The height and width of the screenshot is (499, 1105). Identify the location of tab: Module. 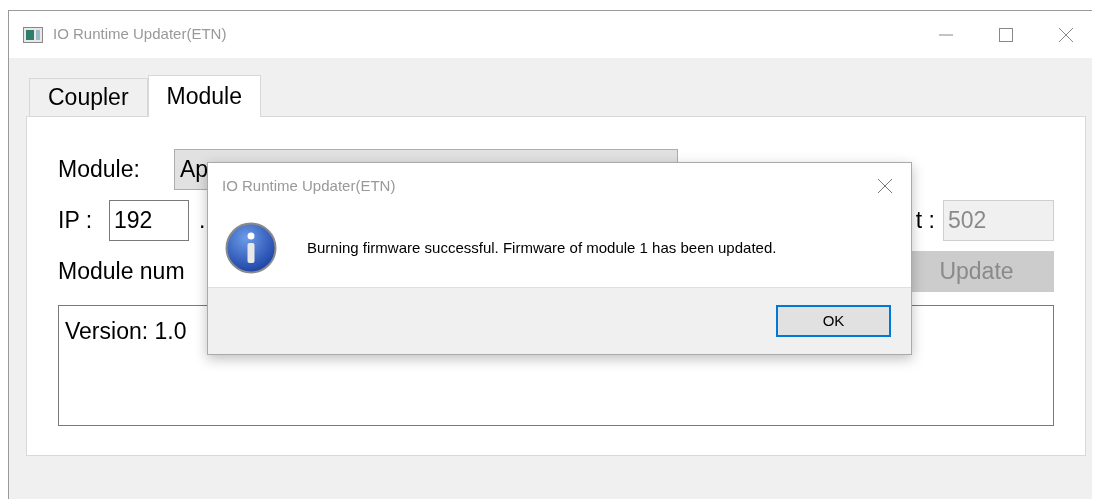
(204, 96).